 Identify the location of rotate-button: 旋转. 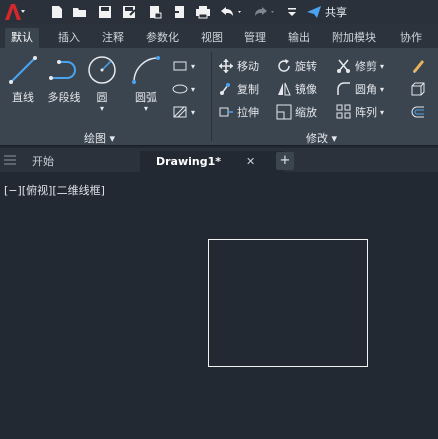
(296, 66).